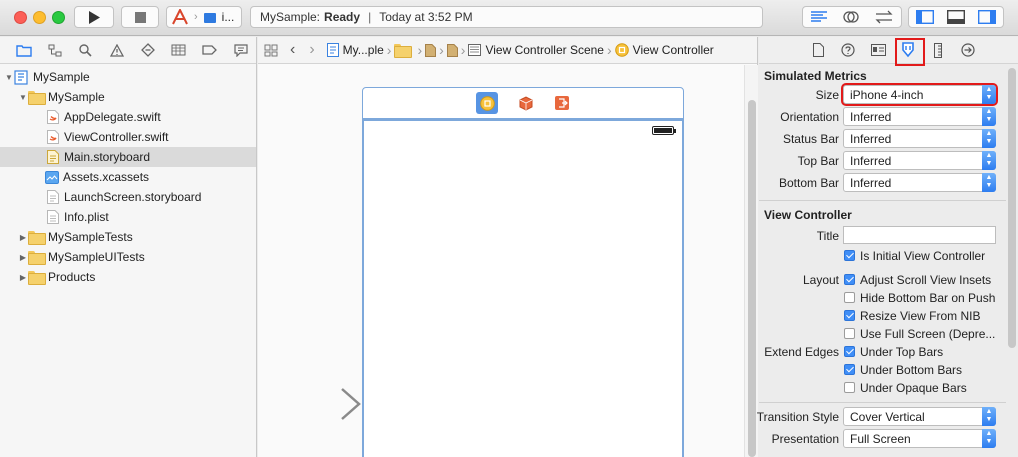 This screenshot has width=1018, height=457. Describe the element at coordinates (23, 50) in the screenshot. I see `tab-project-navigator` at that location.